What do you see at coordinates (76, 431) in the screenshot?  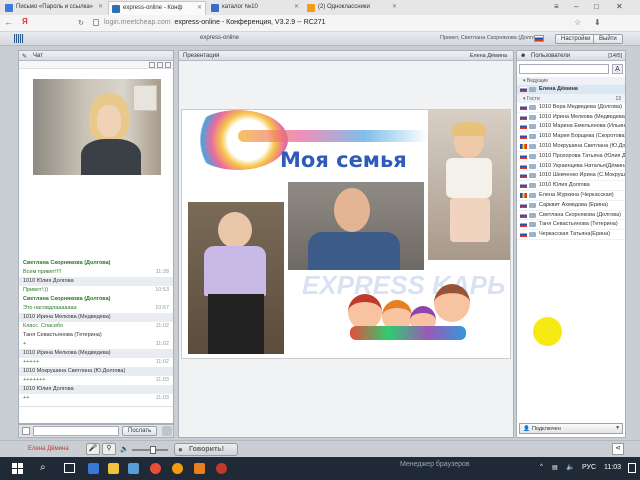 I see `chat-message-input` at bounding box center [76, 431].